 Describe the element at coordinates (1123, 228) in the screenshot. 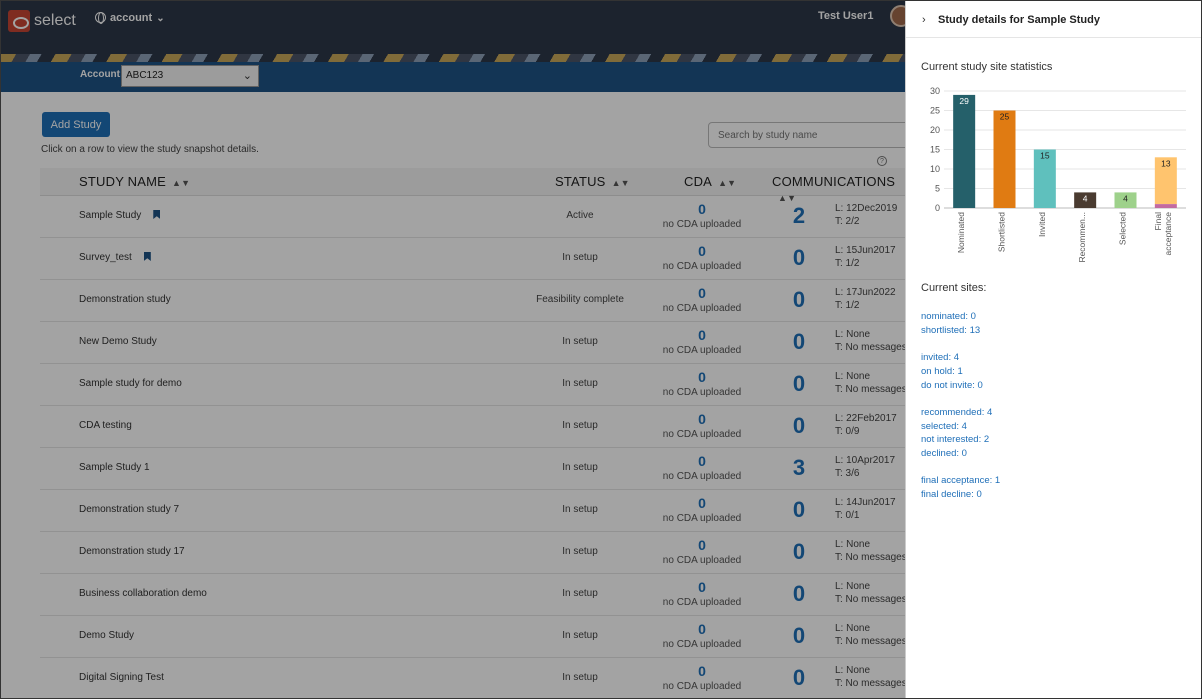

I see `x-tick-label: Selected` at that location.